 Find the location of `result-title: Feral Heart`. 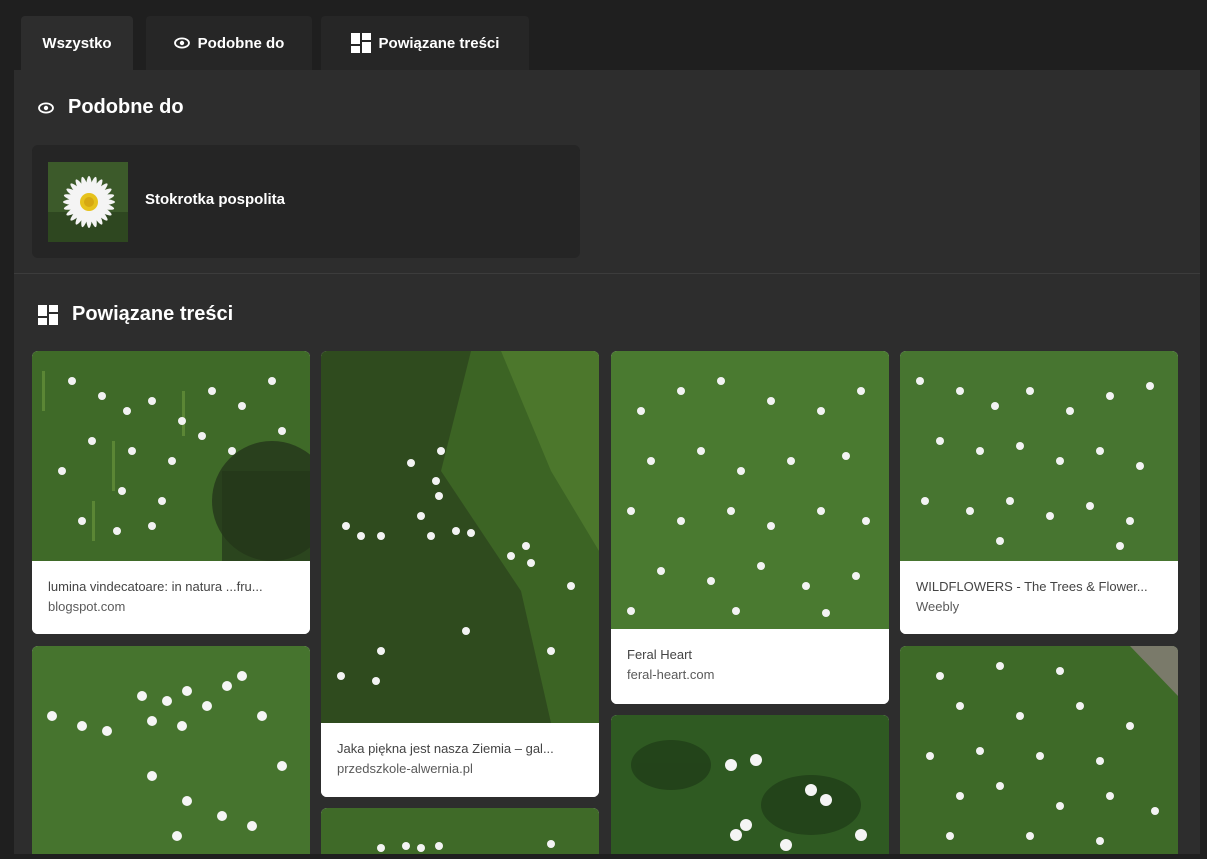

result-title: Feral Heart is located at coordinates (660, 654).